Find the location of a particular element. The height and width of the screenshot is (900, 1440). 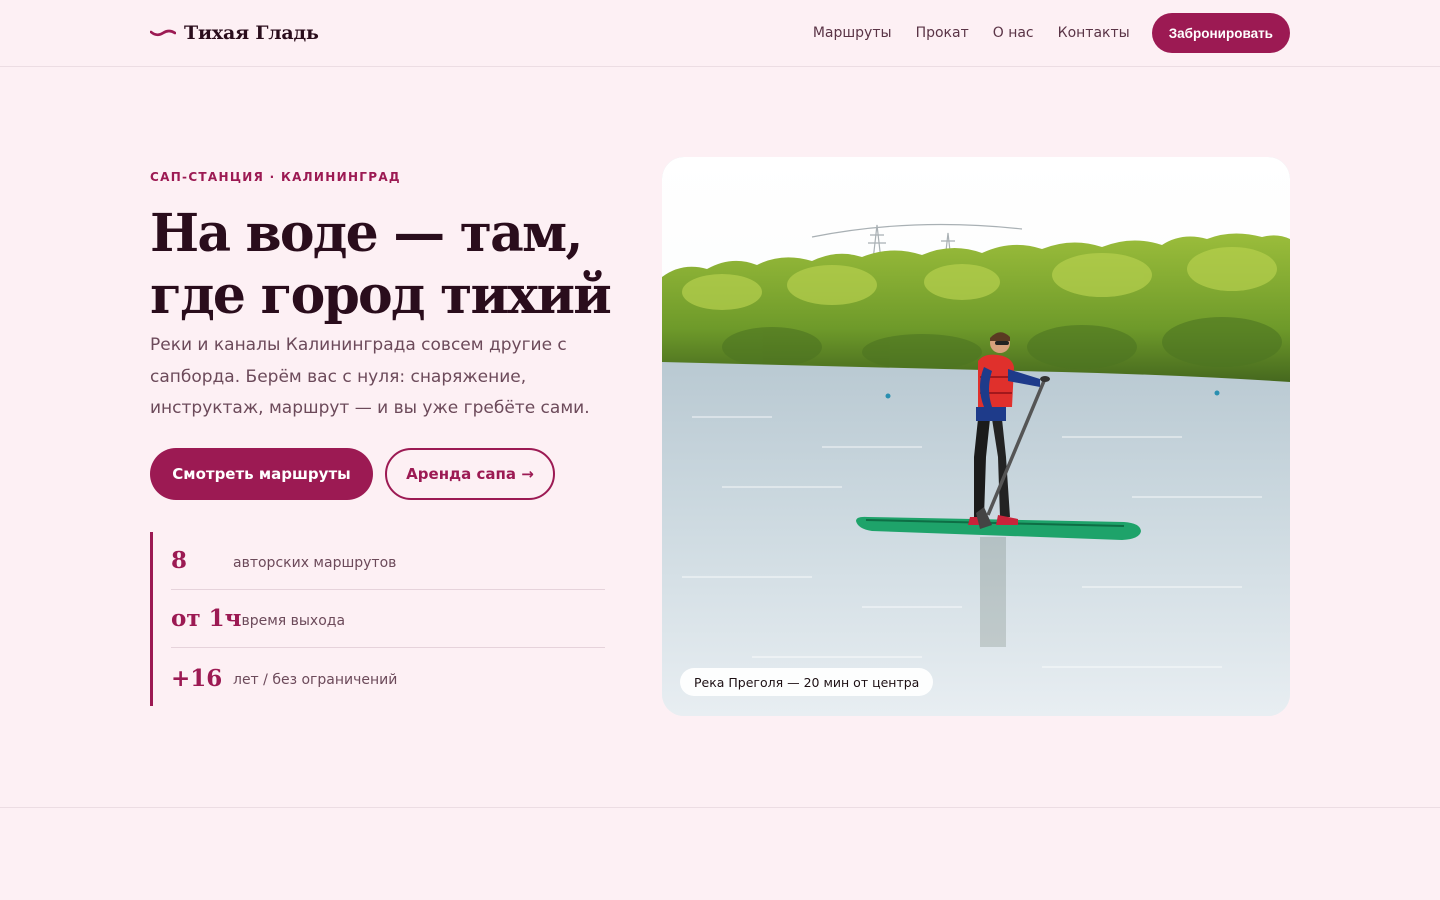

stat-routes: 8 авторских маршрутов is located at coordinates (388, 561).